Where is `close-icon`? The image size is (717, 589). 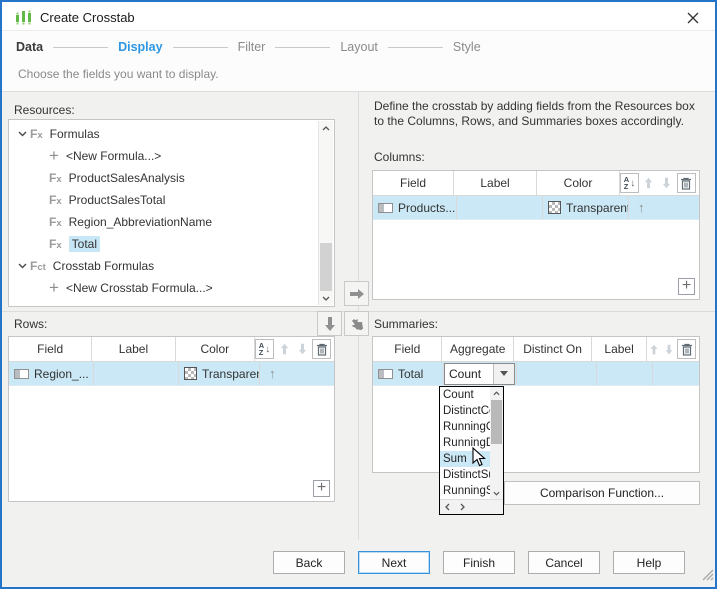 close-icon is located at coordinates (693, 17).